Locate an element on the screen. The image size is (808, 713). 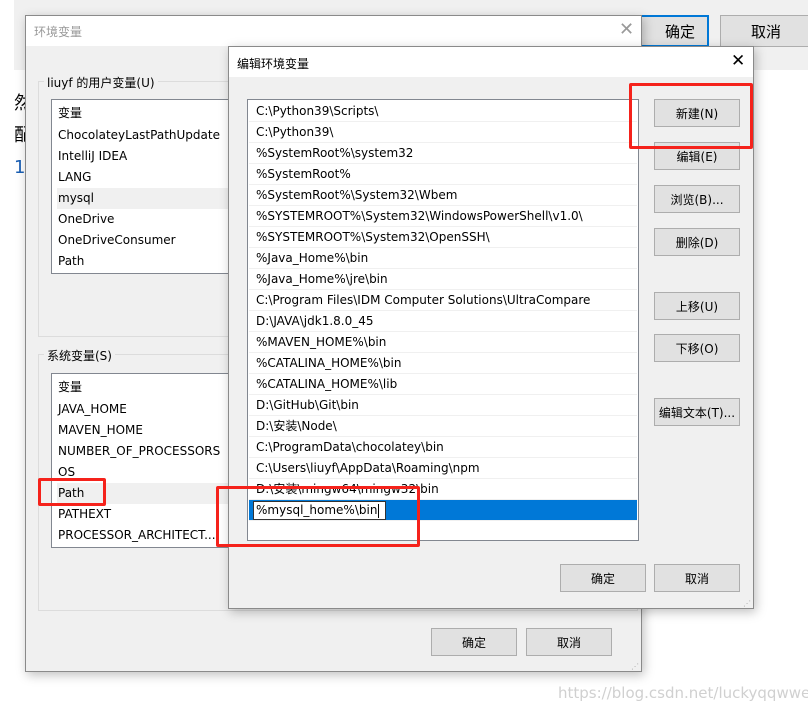
path-item: D:\JAVA\jdk1.8.0_45 is located at coordinates (443, 321).